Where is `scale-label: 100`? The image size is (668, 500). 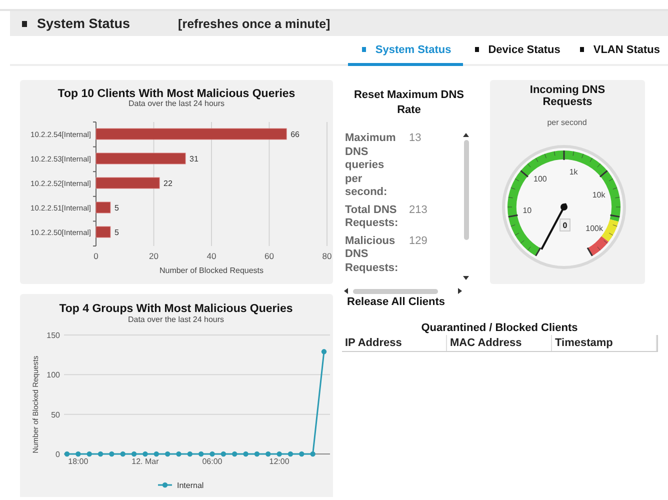 scale-label: 100 is located at coordinates (540, 179).